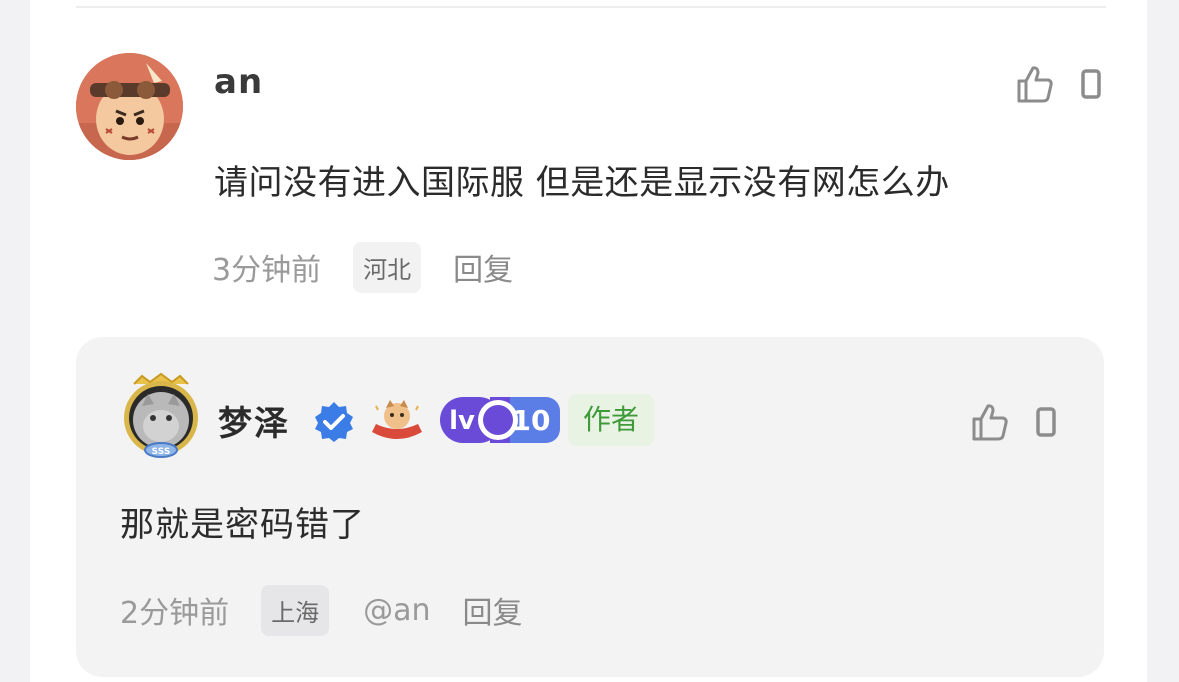  What do you see at coordinates (387, 267) in the screenshot?
I see `region-tag: 河北` at bounding box center [387, 267].